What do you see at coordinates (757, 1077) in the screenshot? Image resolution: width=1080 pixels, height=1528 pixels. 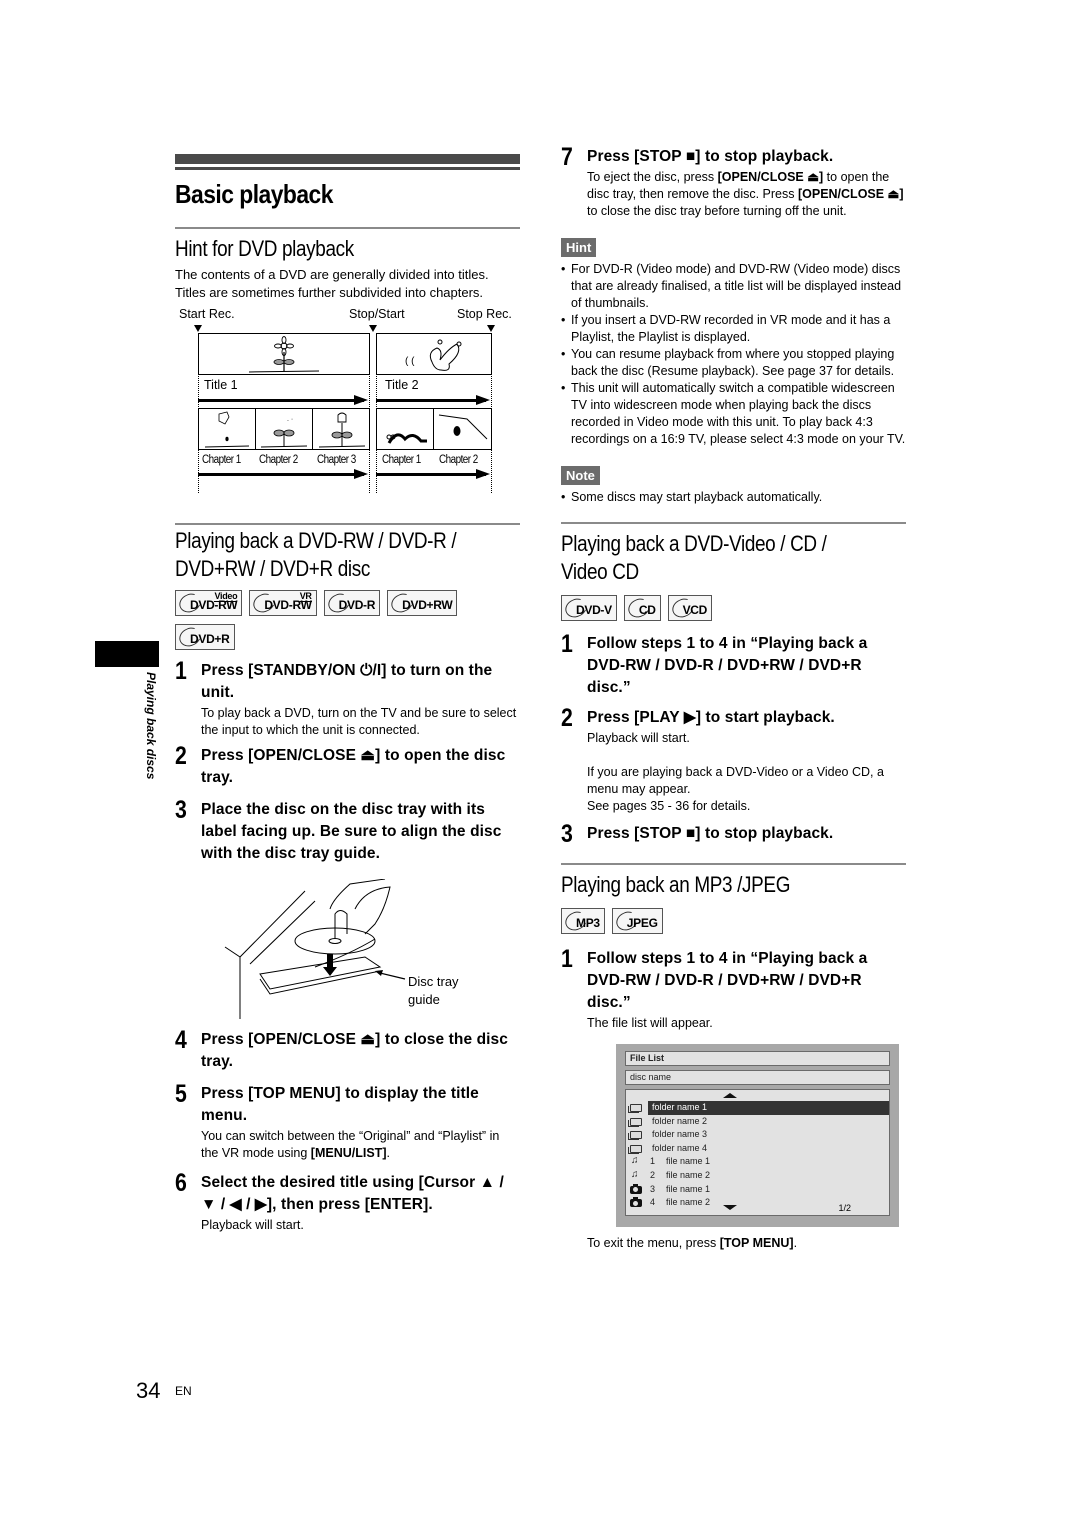 I see `disc-name-bar: disc name` at bounding box center [757, 1077].